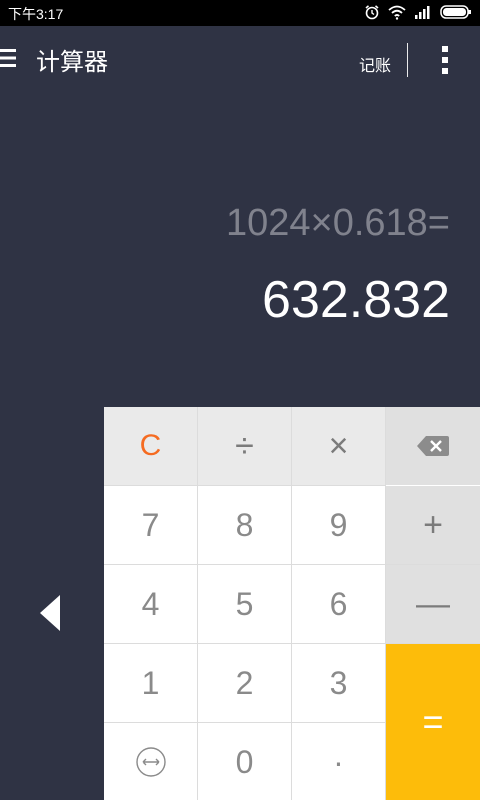 The width and height of the screenshot is (480, 800). I want to click on backspace-icon, so click(433, 446).